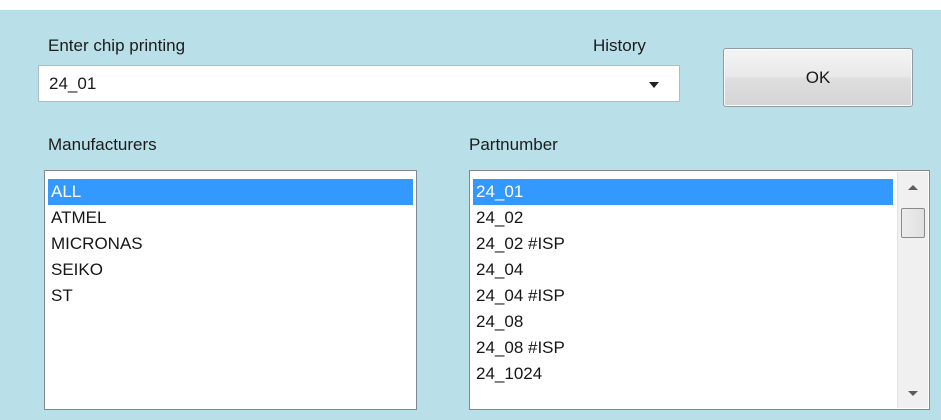  Describe the element at coordinates (913, 223) in the screenshot. I see `scrollbar-thumb` at that location.